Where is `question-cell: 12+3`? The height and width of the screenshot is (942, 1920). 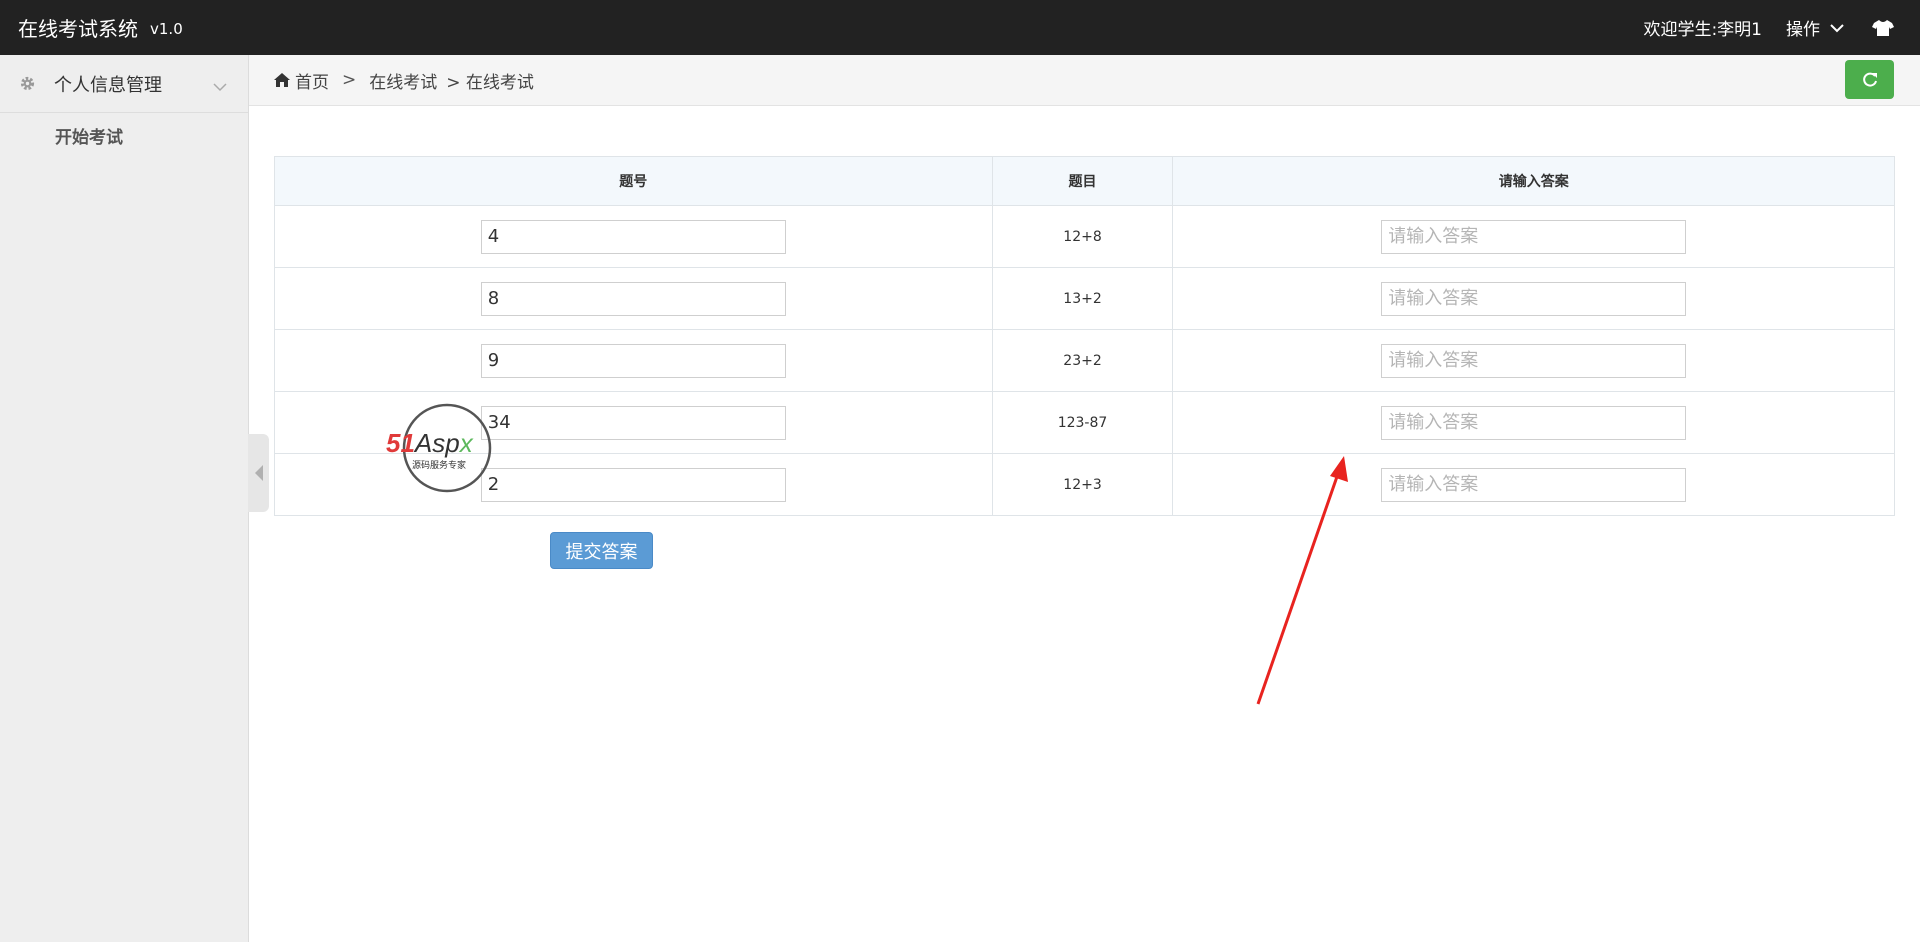 question-cell: 12+3 is located at coordinates (1082, 484).